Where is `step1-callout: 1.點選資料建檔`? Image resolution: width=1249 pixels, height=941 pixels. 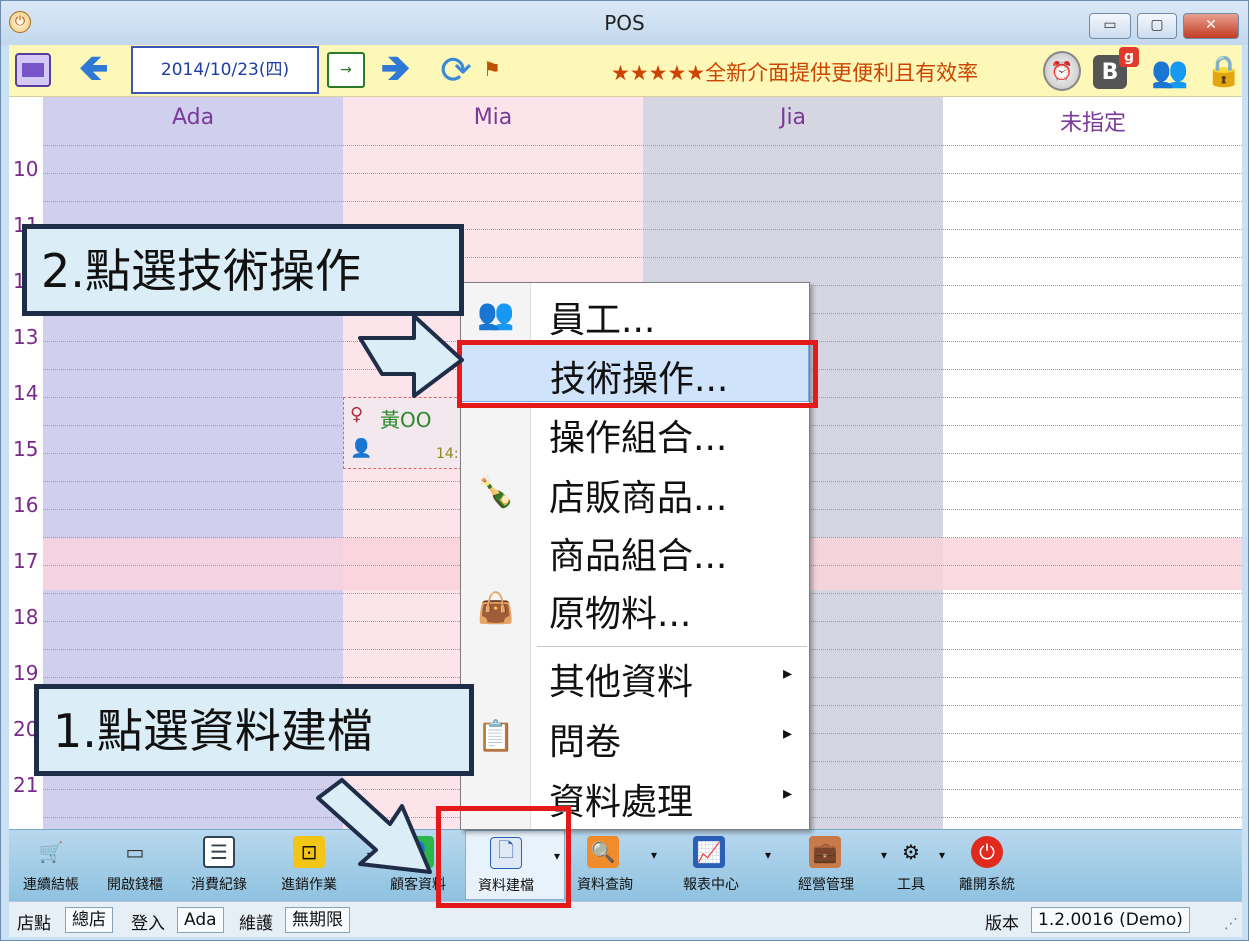
step1-callout: 1.點選資料建檔 is located at coordinates (254, 730).